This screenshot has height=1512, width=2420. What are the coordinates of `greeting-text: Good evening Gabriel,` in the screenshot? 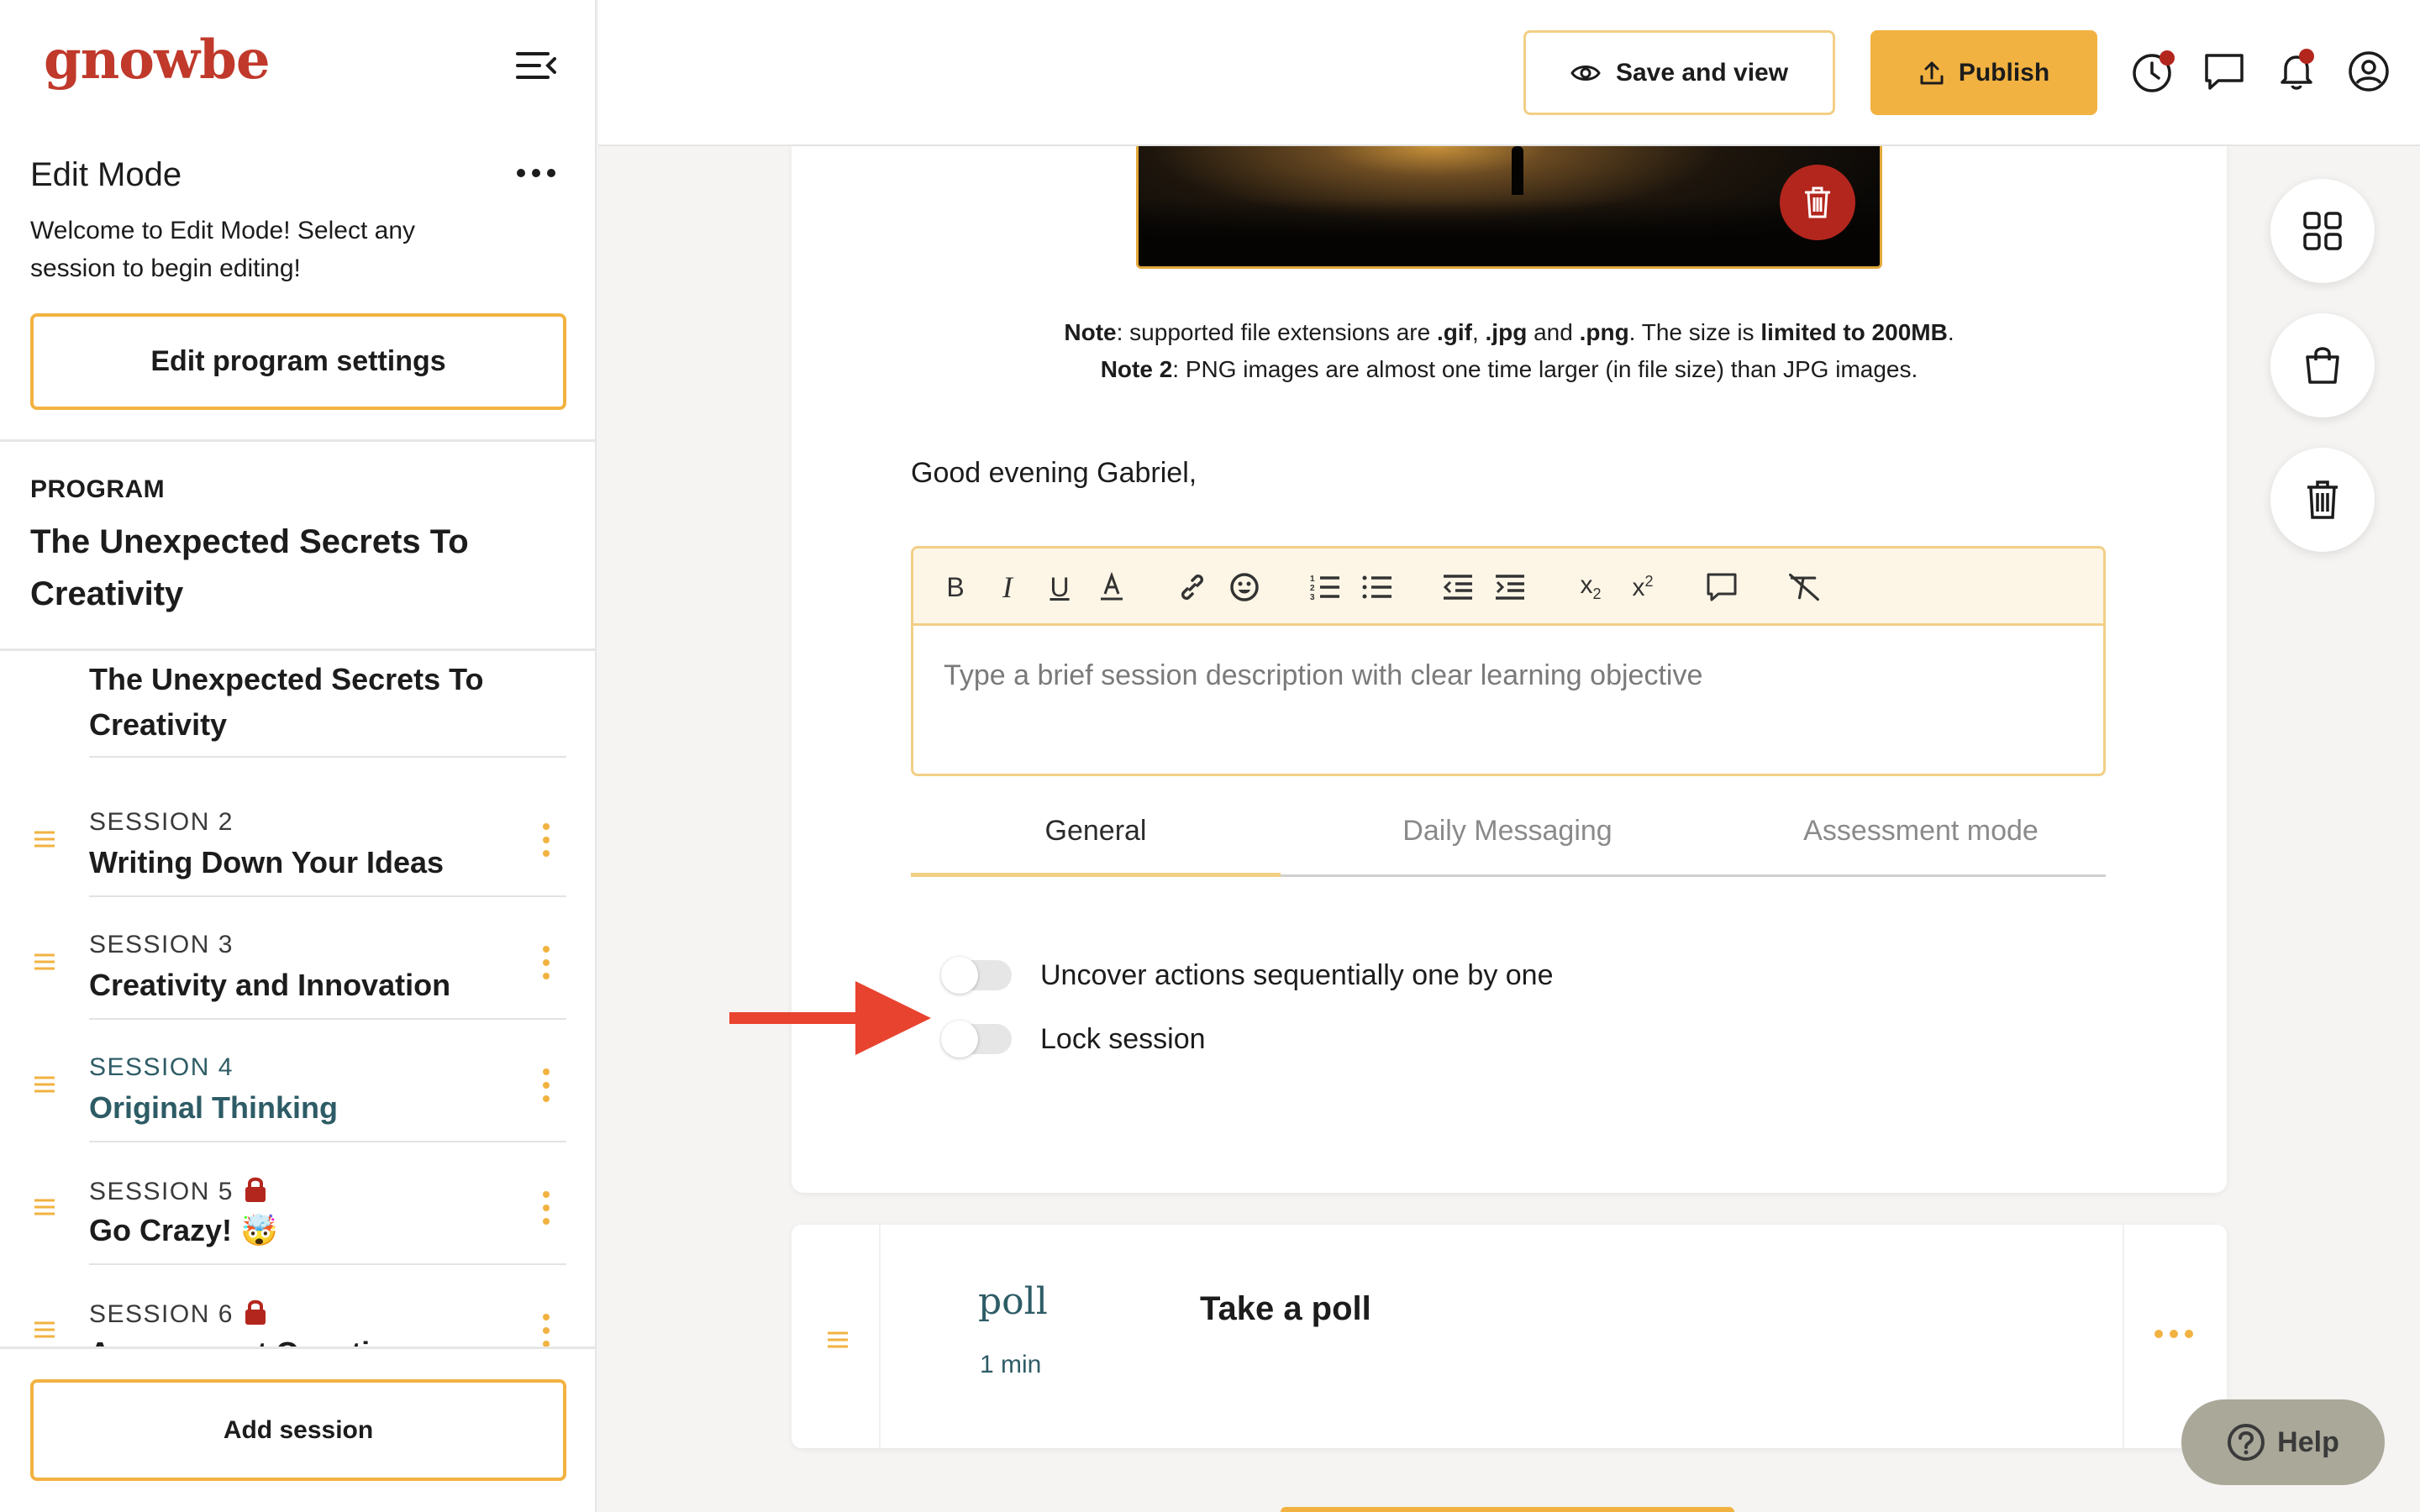 It's located at (1054, 473).